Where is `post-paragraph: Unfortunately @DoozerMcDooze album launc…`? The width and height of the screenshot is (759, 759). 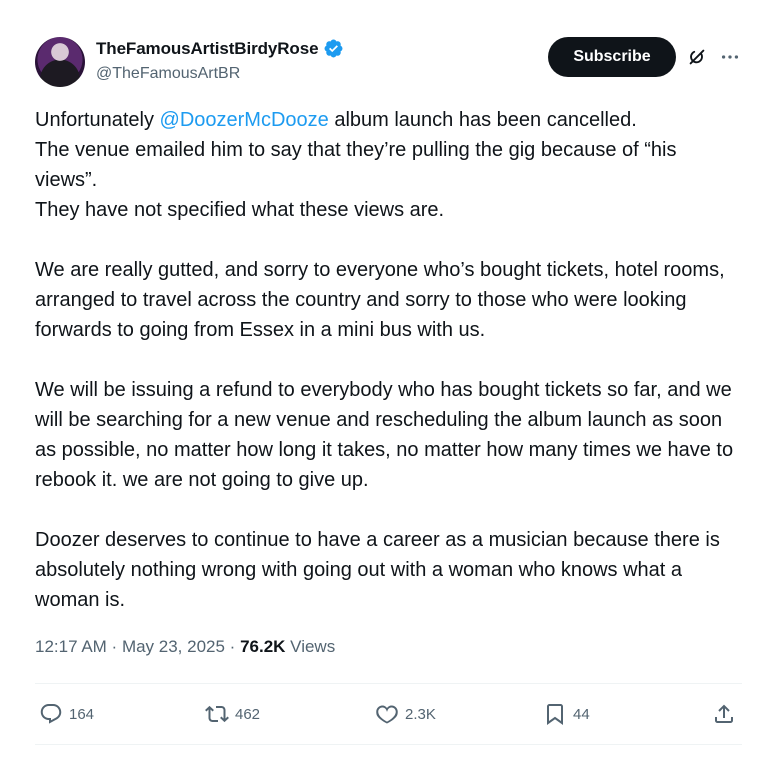 post-paragraph: Unfortunately @DoozerMcDooze album launc… is located at coordinates (387, 120).